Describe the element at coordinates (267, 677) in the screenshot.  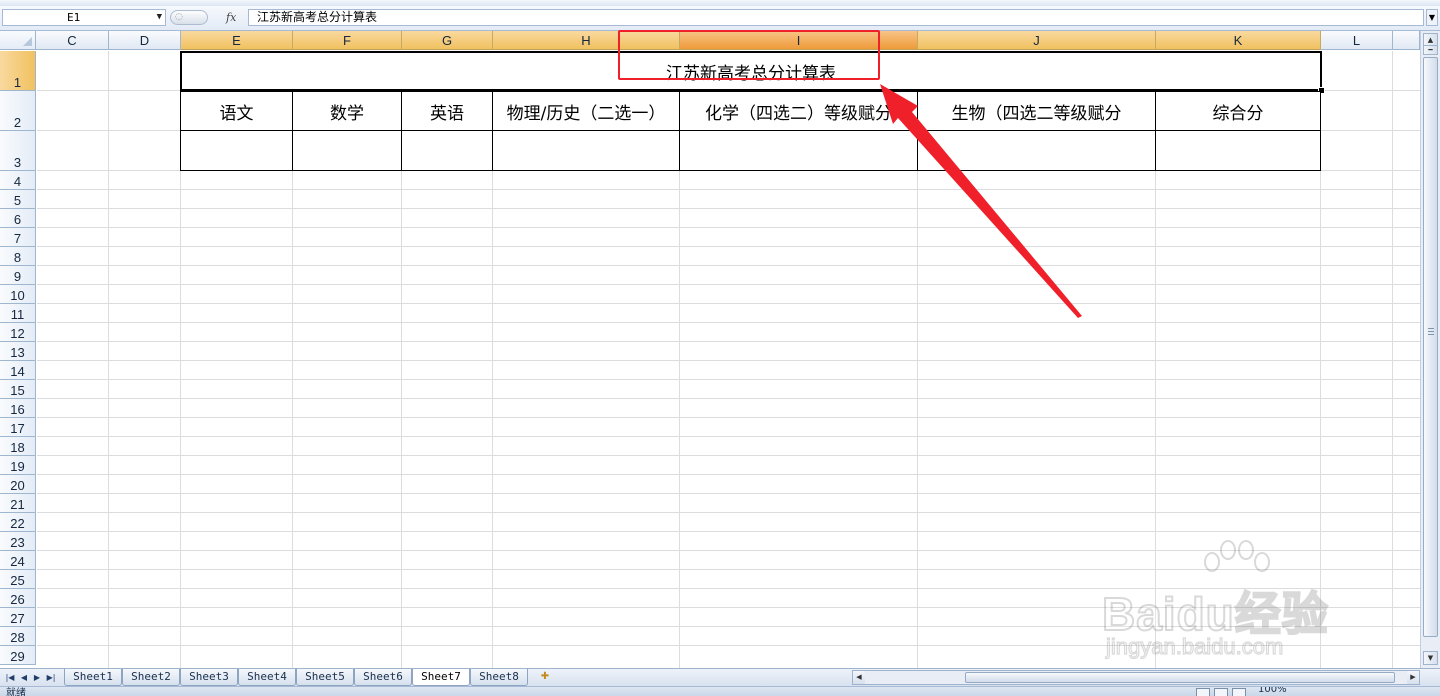
I see `sheet-tab-4: Sheet4` at that location.